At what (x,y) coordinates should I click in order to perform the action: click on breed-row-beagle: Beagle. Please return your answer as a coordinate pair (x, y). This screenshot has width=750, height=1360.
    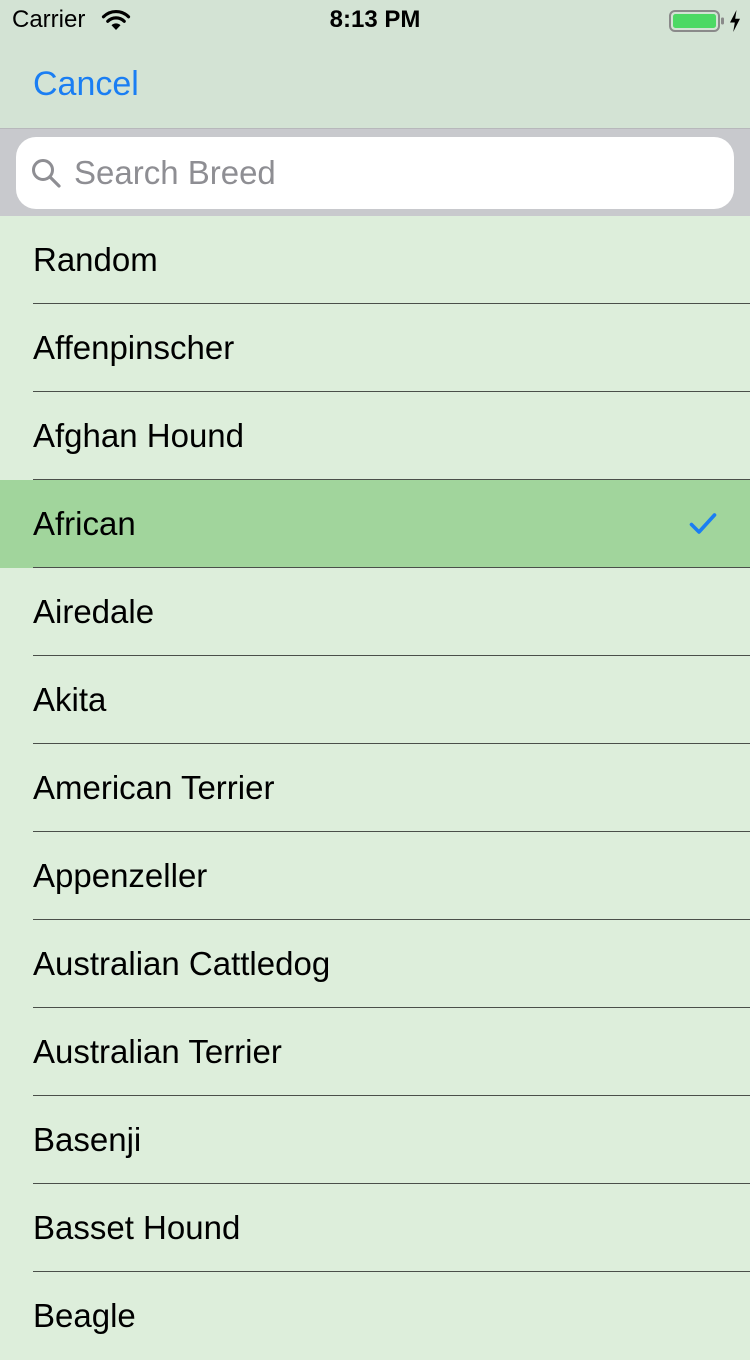
    Looking at the image, I should click on (375, 1316).